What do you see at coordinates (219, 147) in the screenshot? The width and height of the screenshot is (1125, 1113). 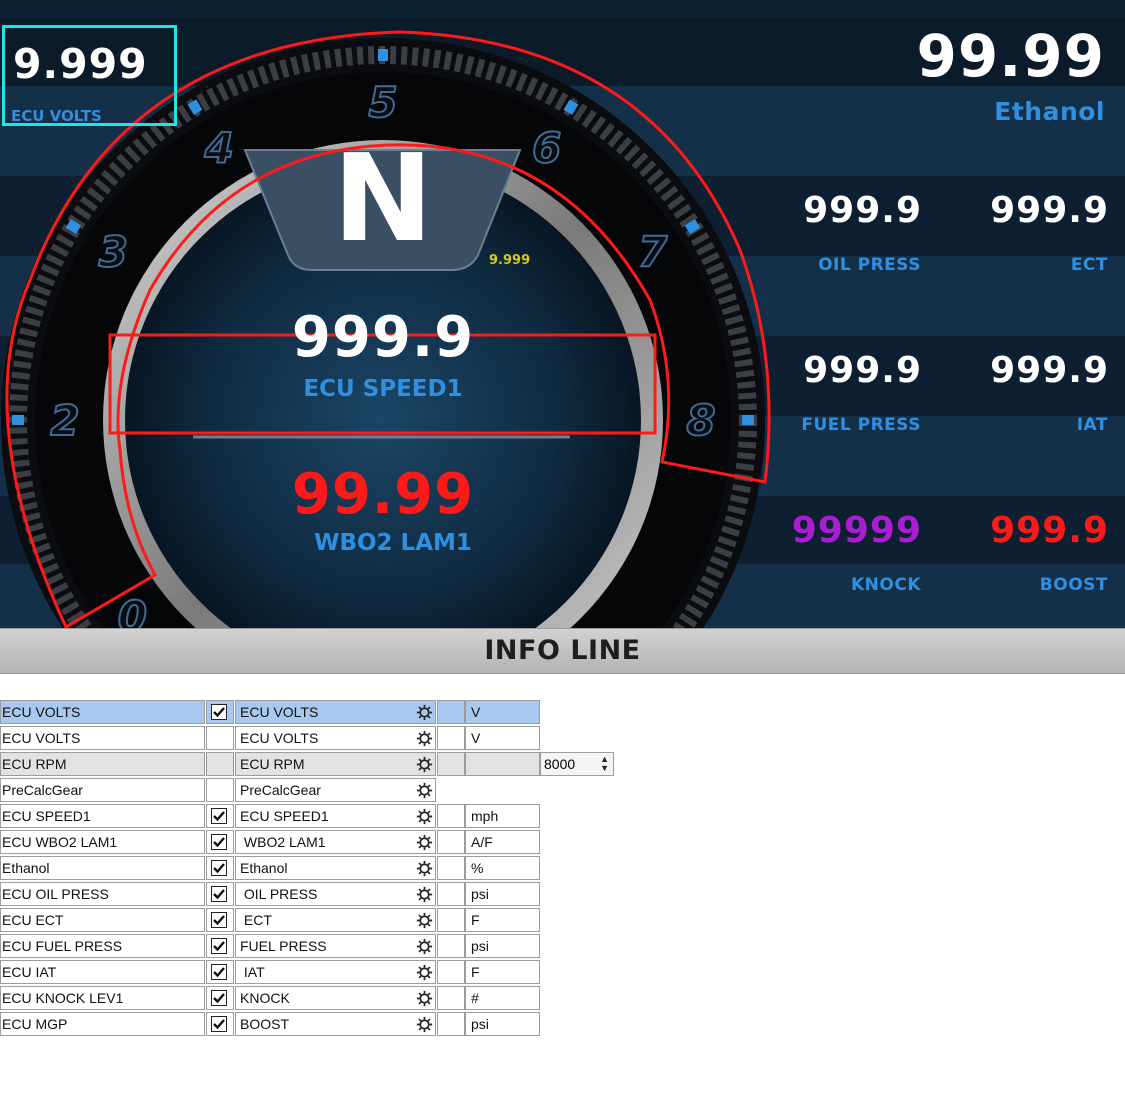 I see `rpm-tick-label: 4` at bounding box center [219, 147].